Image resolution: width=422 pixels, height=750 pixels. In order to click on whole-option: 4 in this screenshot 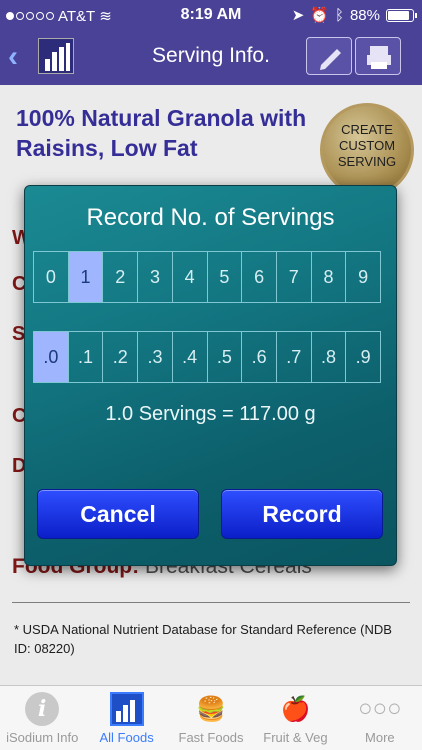, I will do `click(190, 277)`.